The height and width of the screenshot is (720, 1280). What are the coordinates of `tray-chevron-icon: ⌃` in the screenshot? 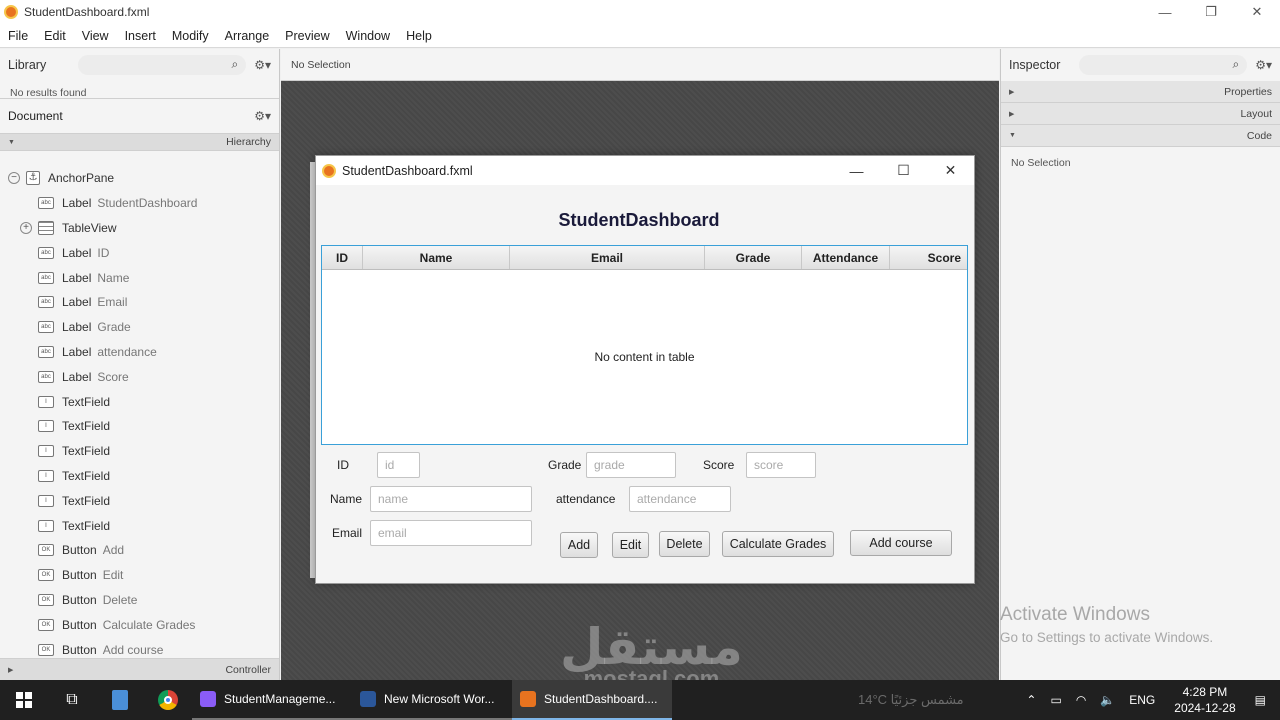 It's located at (1031, 700).